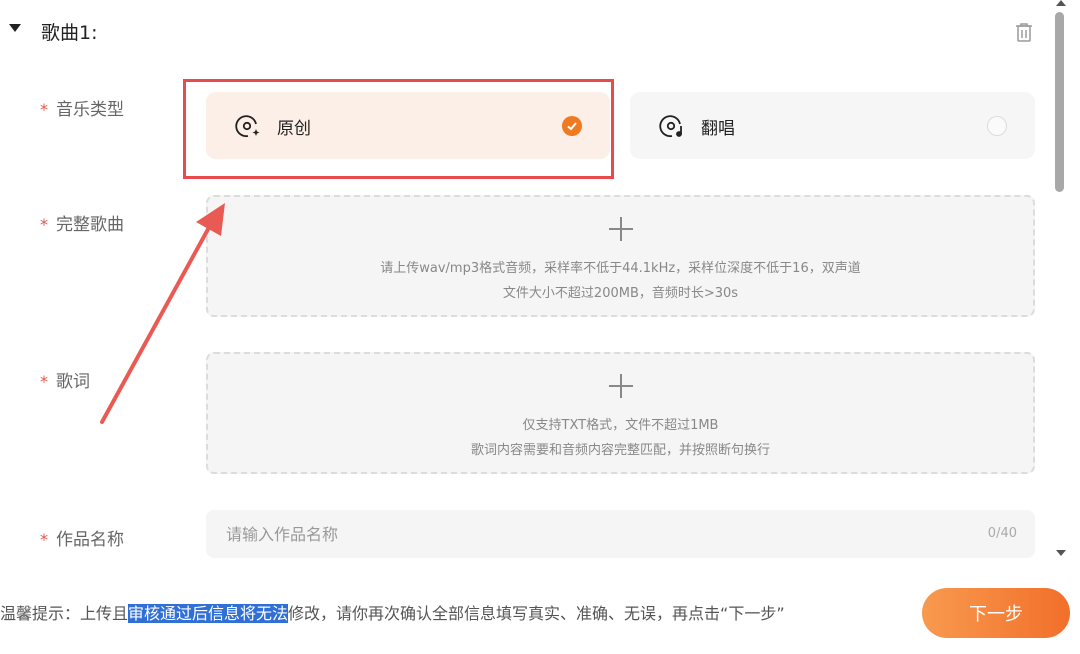 This screenshot has width=1080, height=654. What do you see at coordinates (832, 125) in the screenshot?
I see `music-type-cover-option: 翻唱` at bounding box center [832, 125].